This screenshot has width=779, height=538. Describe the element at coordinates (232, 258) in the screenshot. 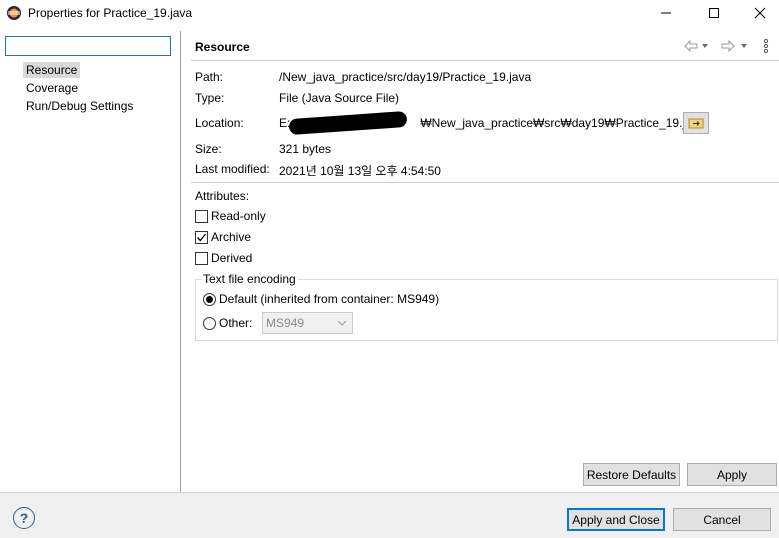

I see `derived-label: Derived` at that location.